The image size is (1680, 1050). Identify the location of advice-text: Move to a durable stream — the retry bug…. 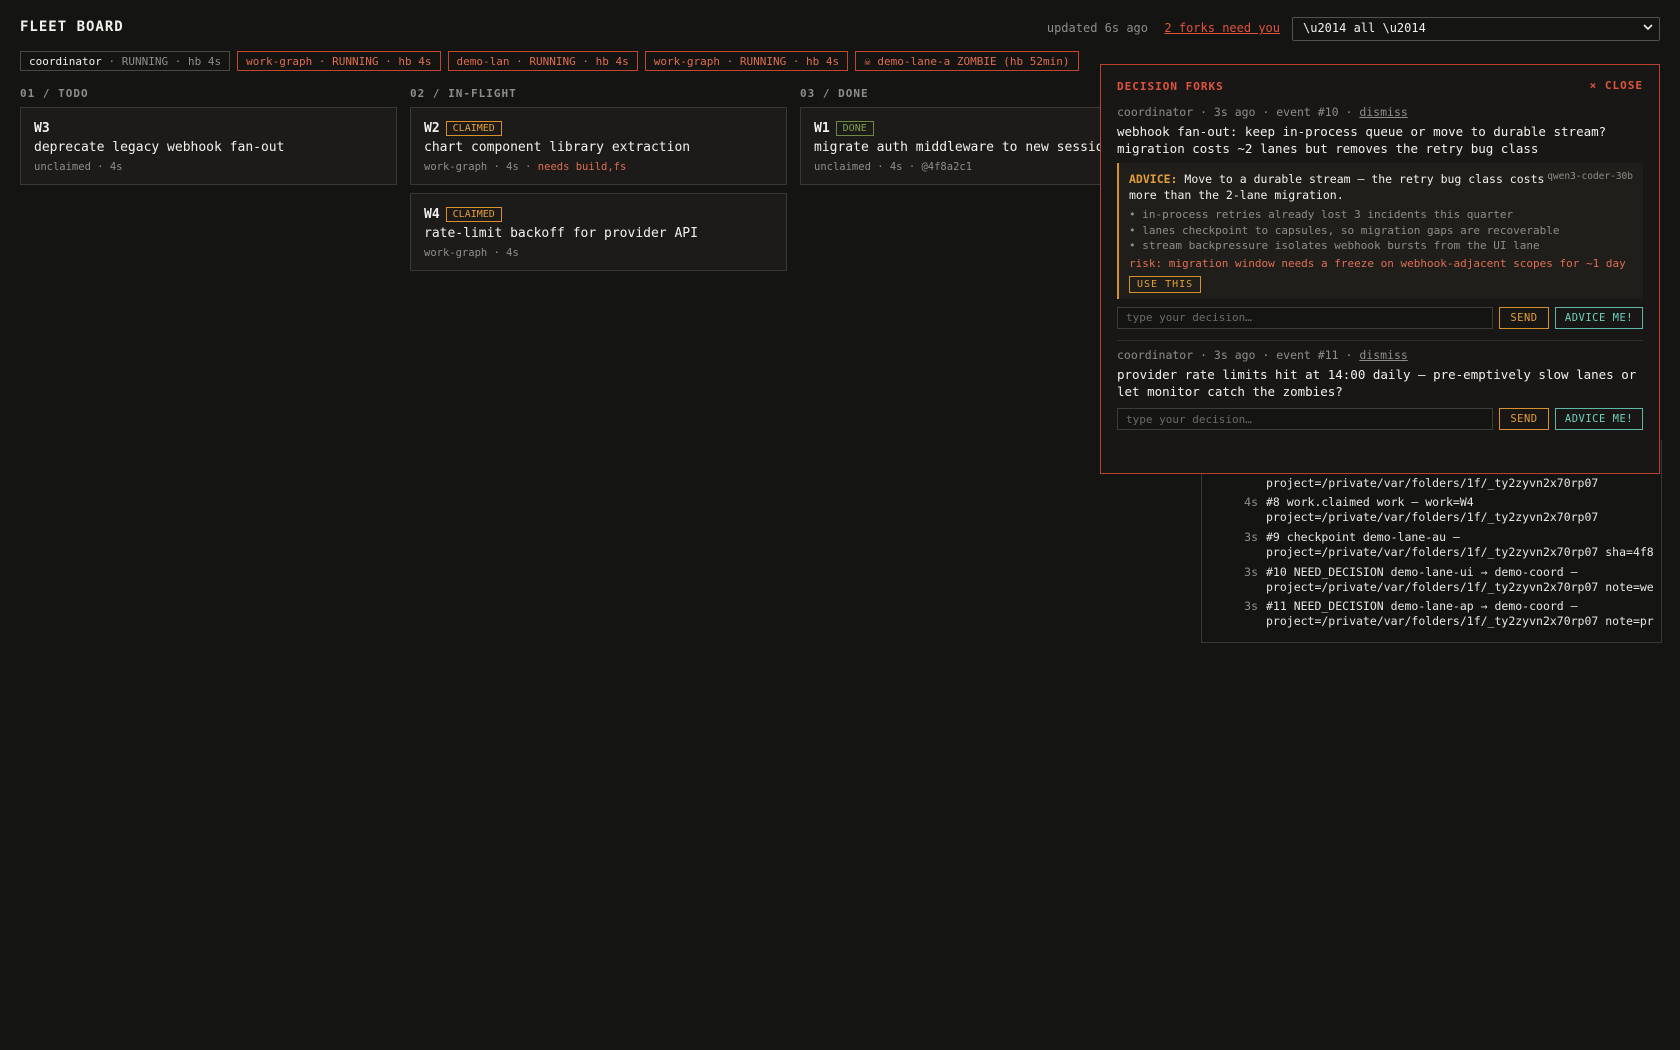
(1337, 187).